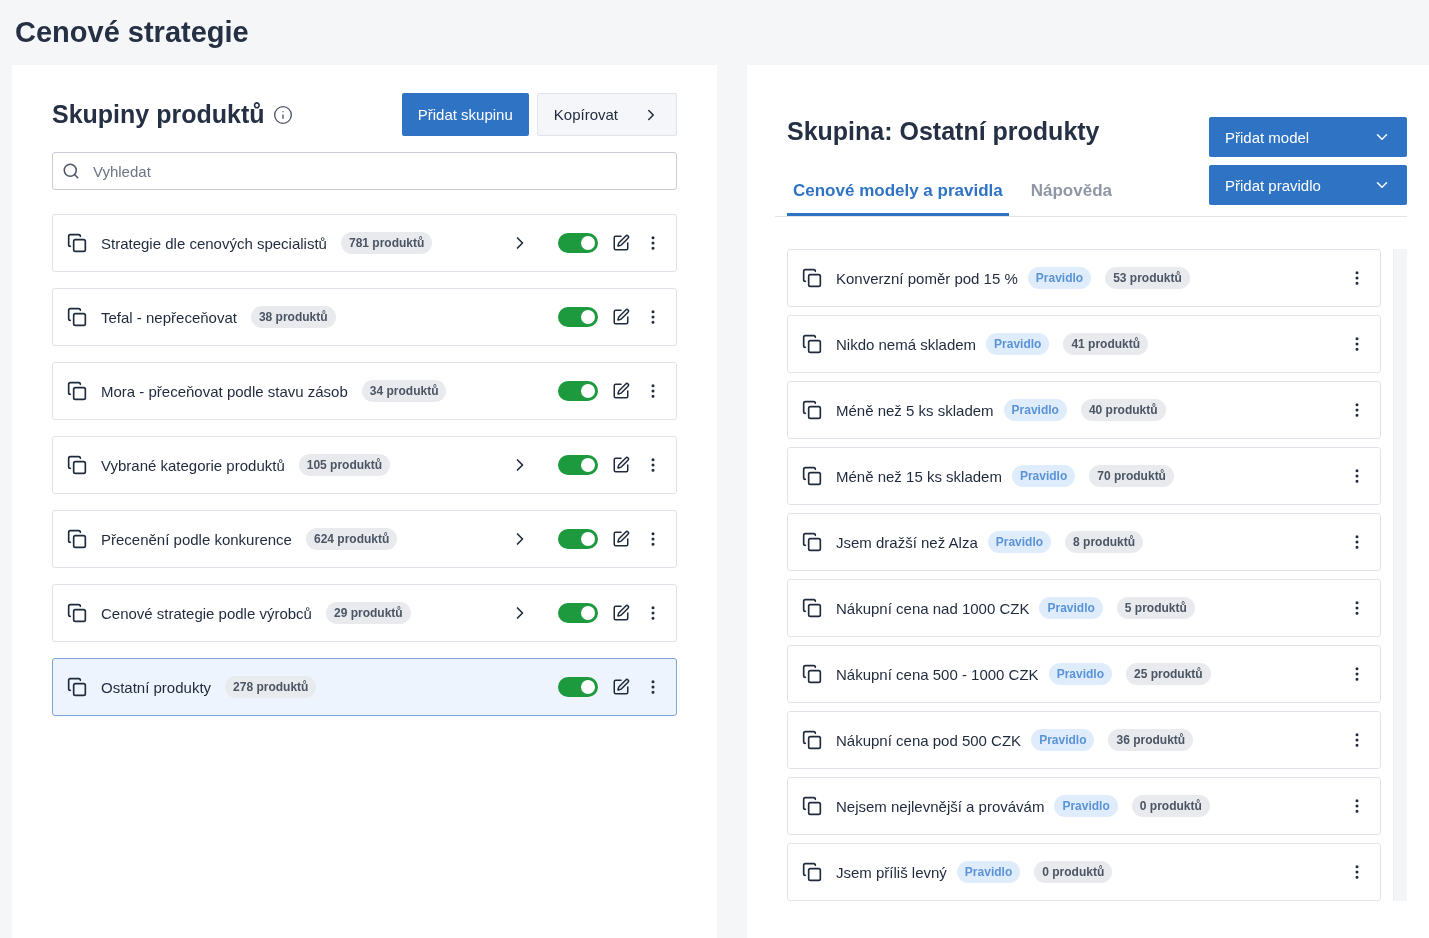  What do you see at coordinates (214, 243) in the screenshot?
I see `group-name: Strategie dle cenových specialistů` at bounding box center [214, 243].